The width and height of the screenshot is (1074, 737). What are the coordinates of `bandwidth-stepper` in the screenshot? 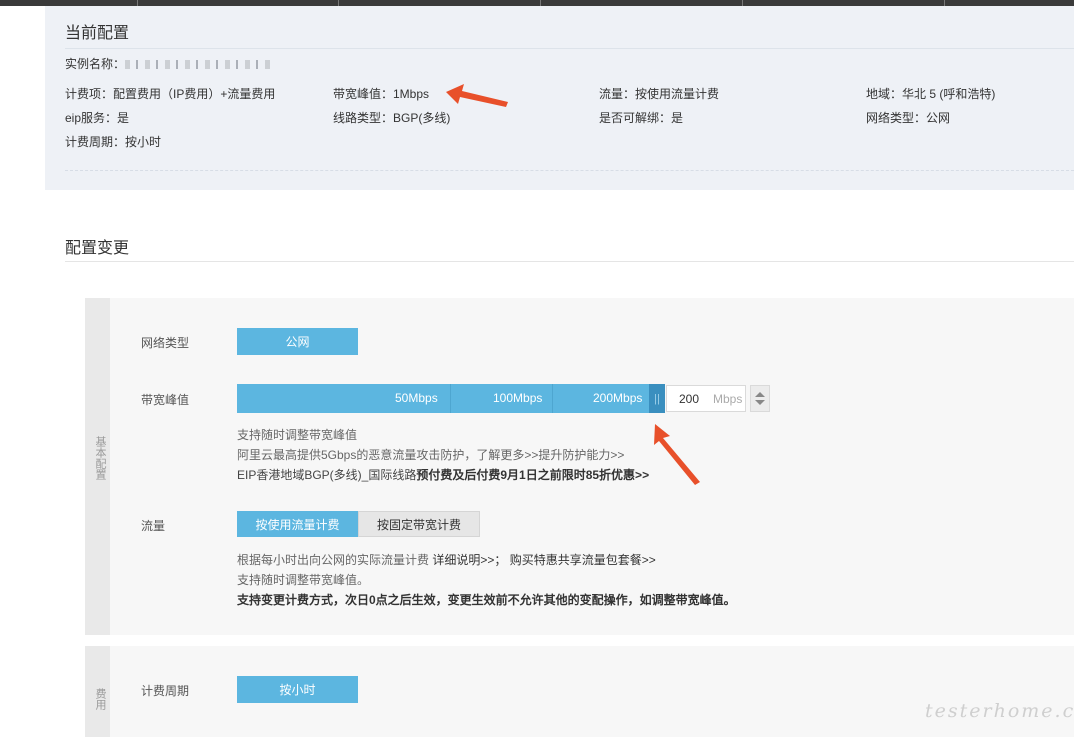 It's located at (760, 398).